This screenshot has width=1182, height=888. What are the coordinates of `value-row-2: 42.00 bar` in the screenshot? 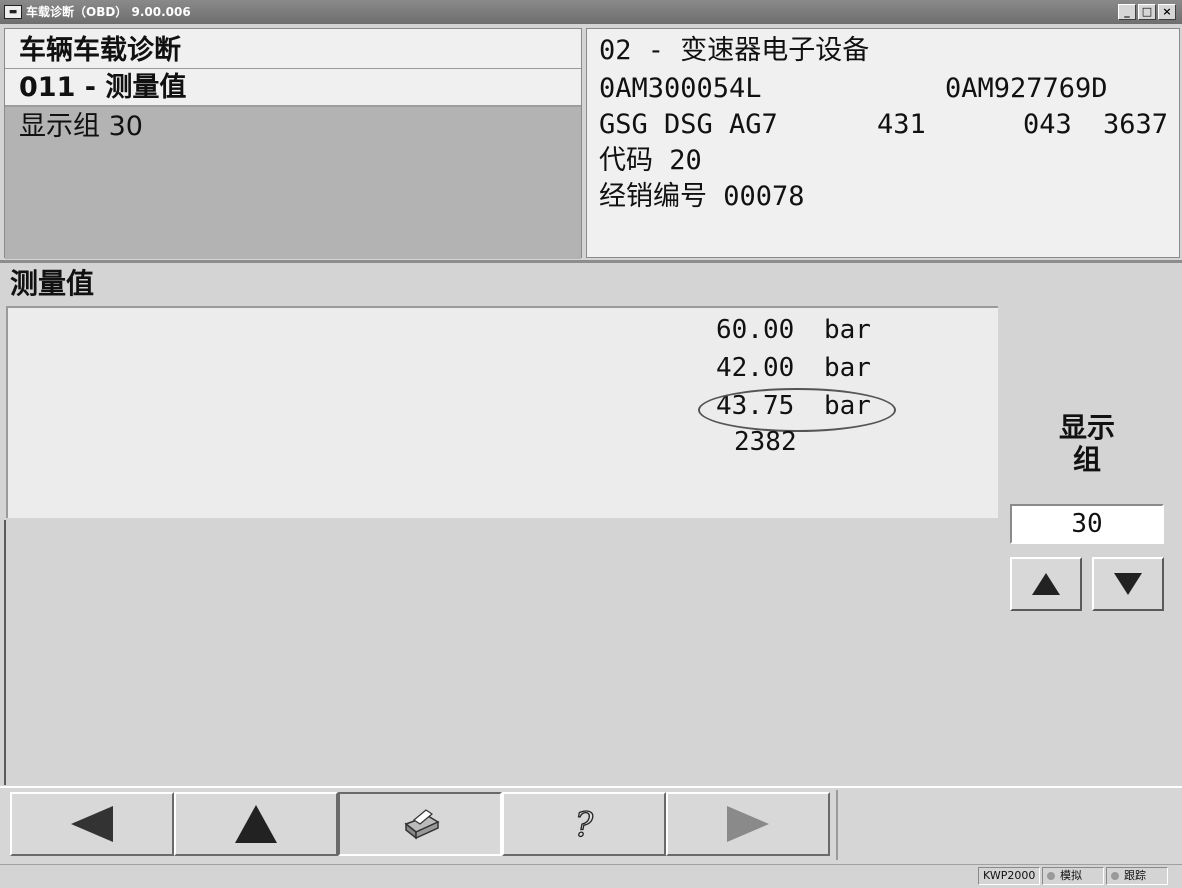 It's located at (793, 368).